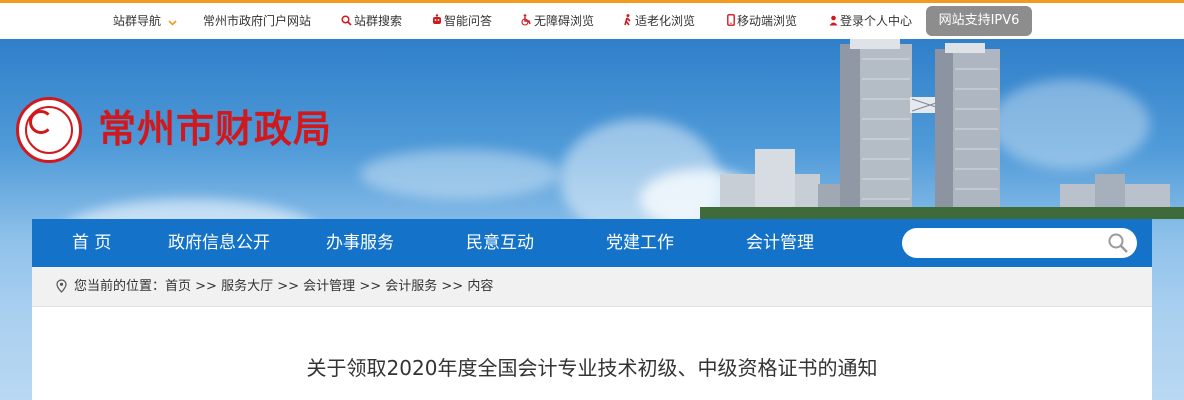  I want to click on elderly-mode-link: 适老化浏览, so click(658, 21).